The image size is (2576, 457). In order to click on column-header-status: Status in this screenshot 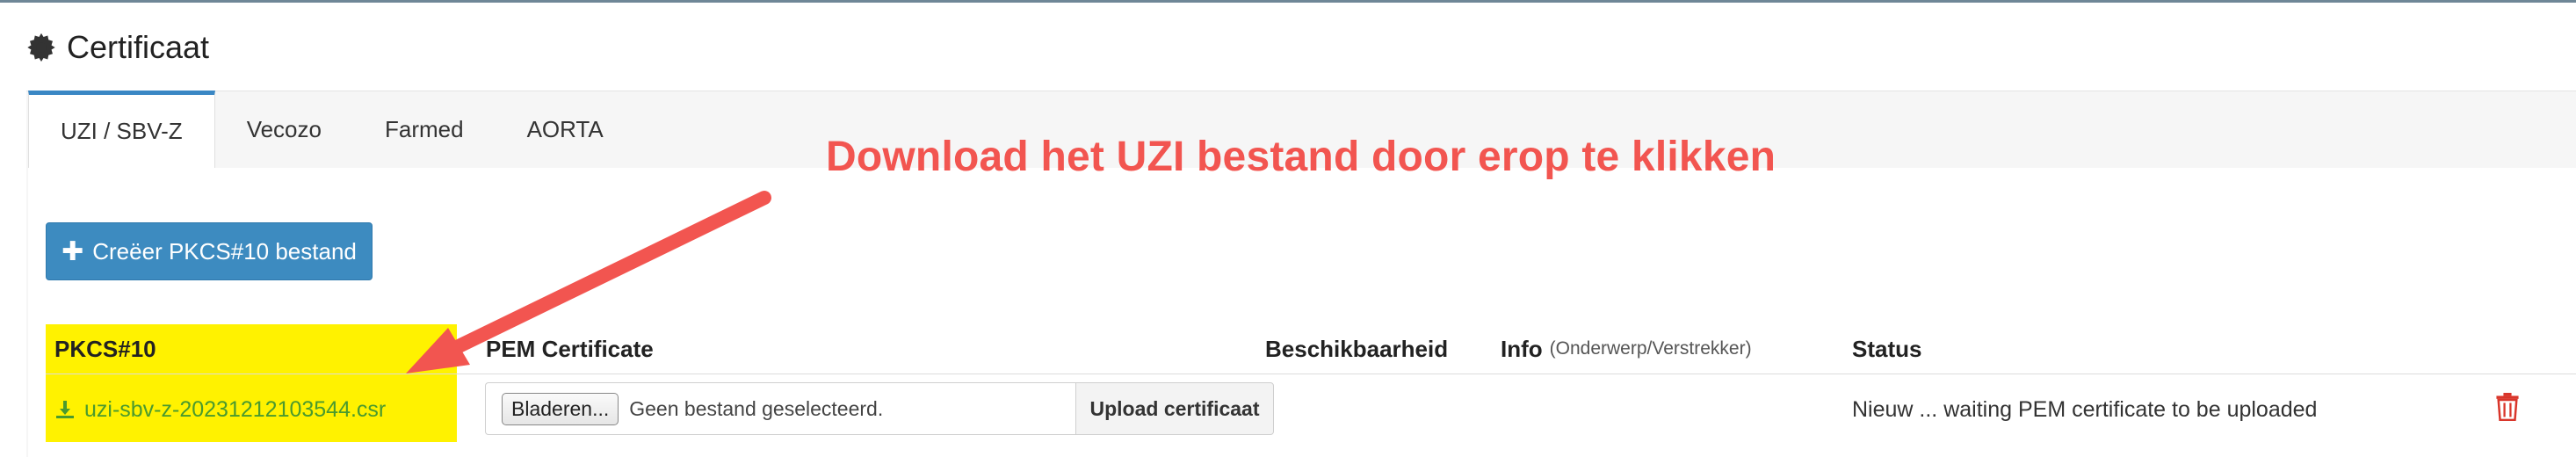, I will do `click(1886, 349)`.